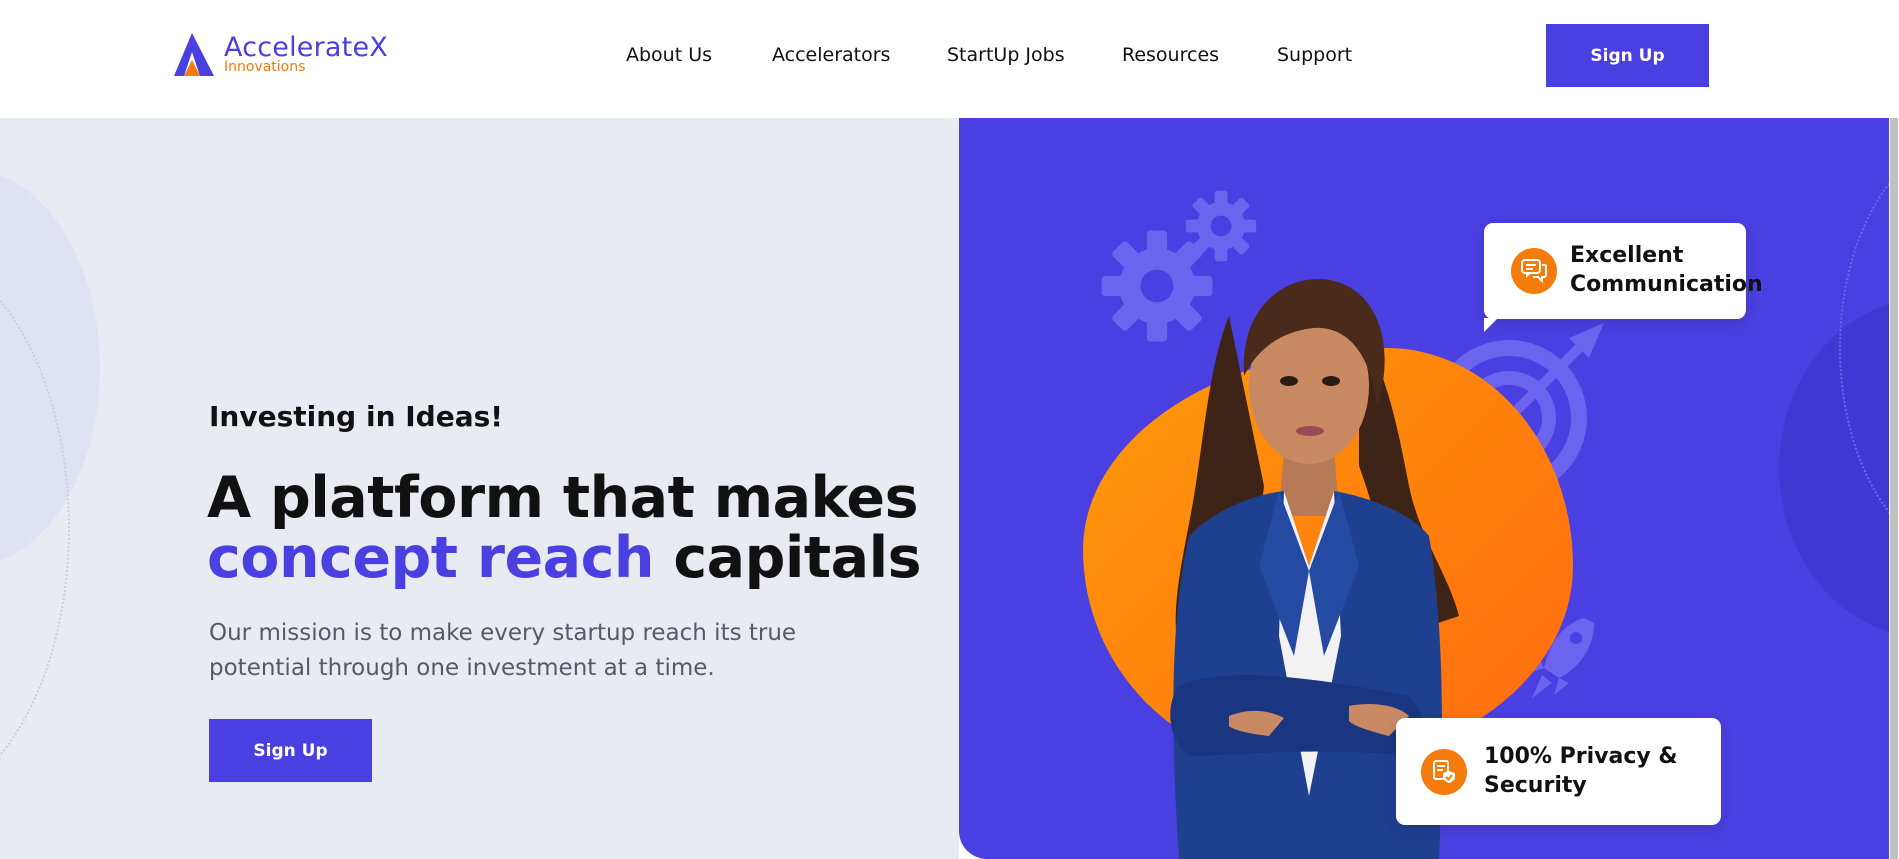 This screenshot has height=859, width=1899. I want to click on logo: AccelerateX Innovations, so click(280, 56).